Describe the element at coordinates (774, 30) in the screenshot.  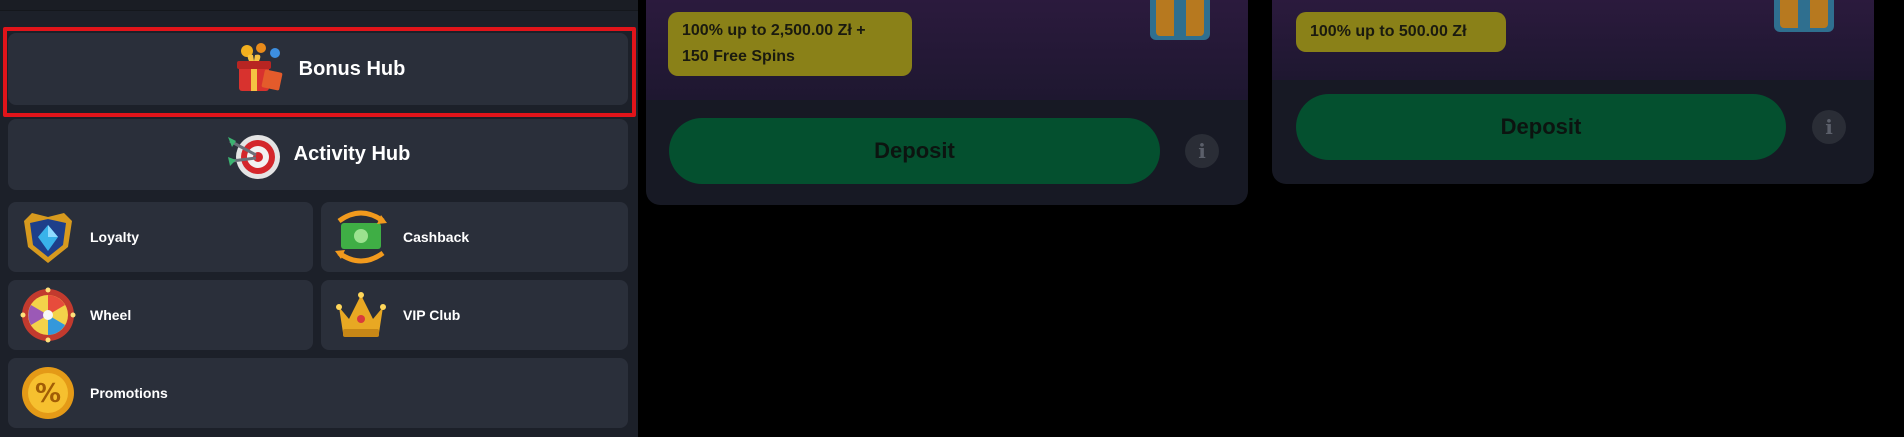
I see `offer-badge-line1: 100% up to 2,500.00 Zł +` at that location.